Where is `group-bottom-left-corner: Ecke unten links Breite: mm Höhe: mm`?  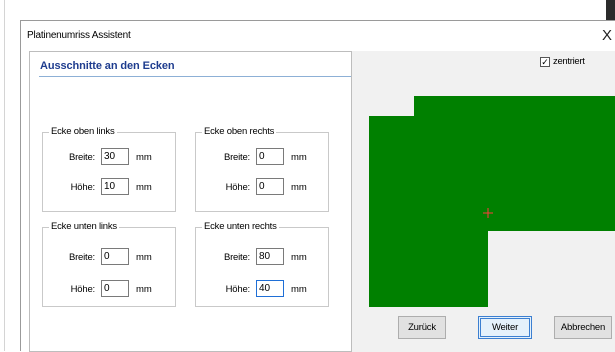
group-bottom-left-corner: Ecke unten links Breite: mm Höhe: mm is located at coordinates (109, 264).